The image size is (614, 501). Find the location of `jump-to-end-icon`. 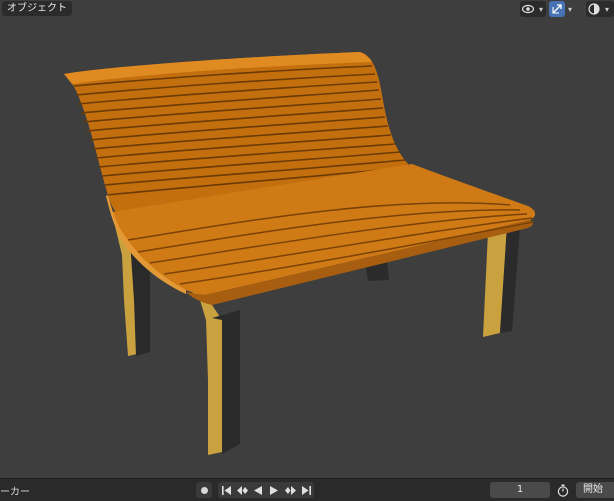

jump-to-end-icon is located at coordinates (306, 490).